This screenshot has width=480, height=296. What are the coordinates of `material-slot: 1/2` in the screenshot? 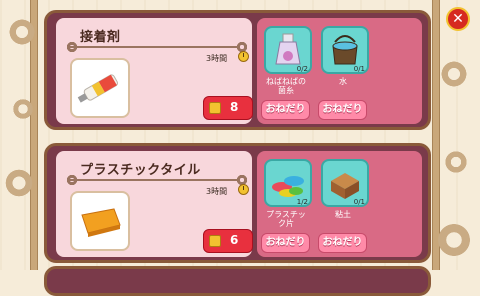 It's located at (288, 183).